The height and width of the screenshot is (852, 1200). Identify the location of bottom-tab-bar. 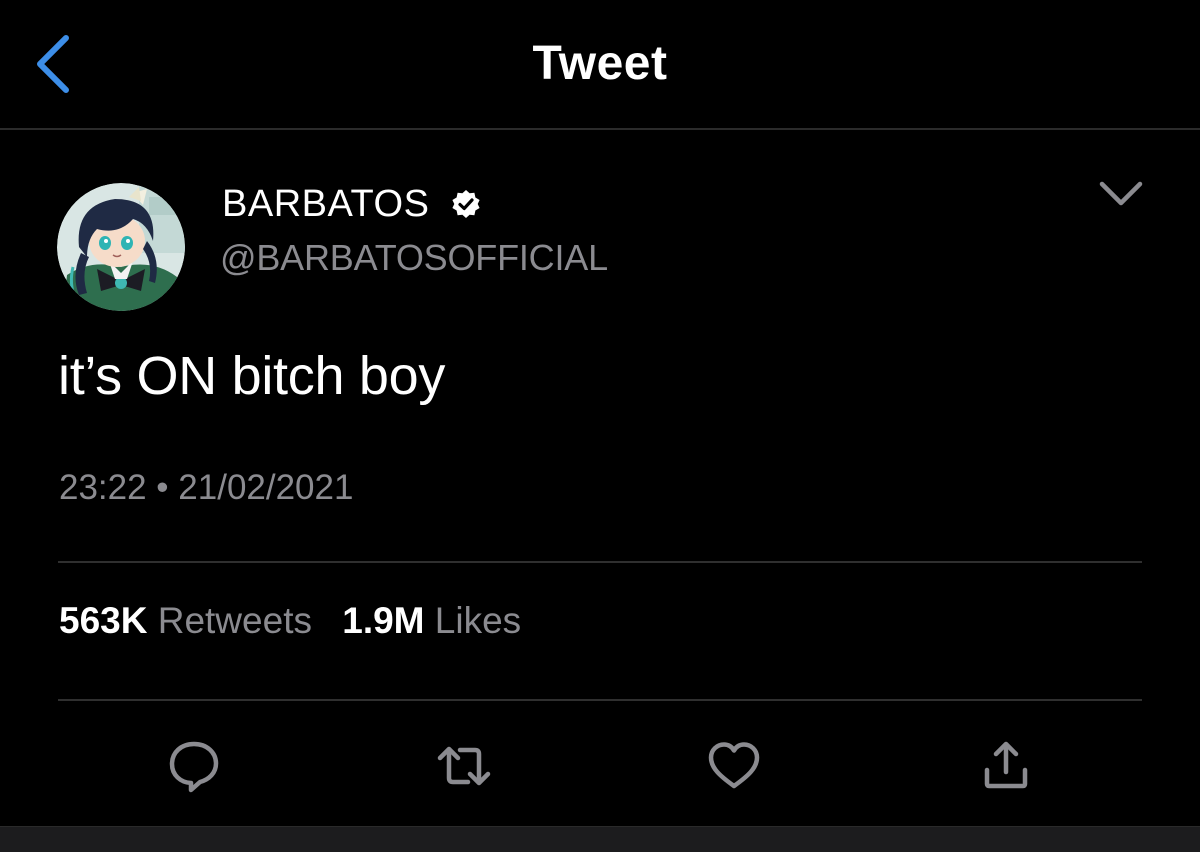
(600, 839).